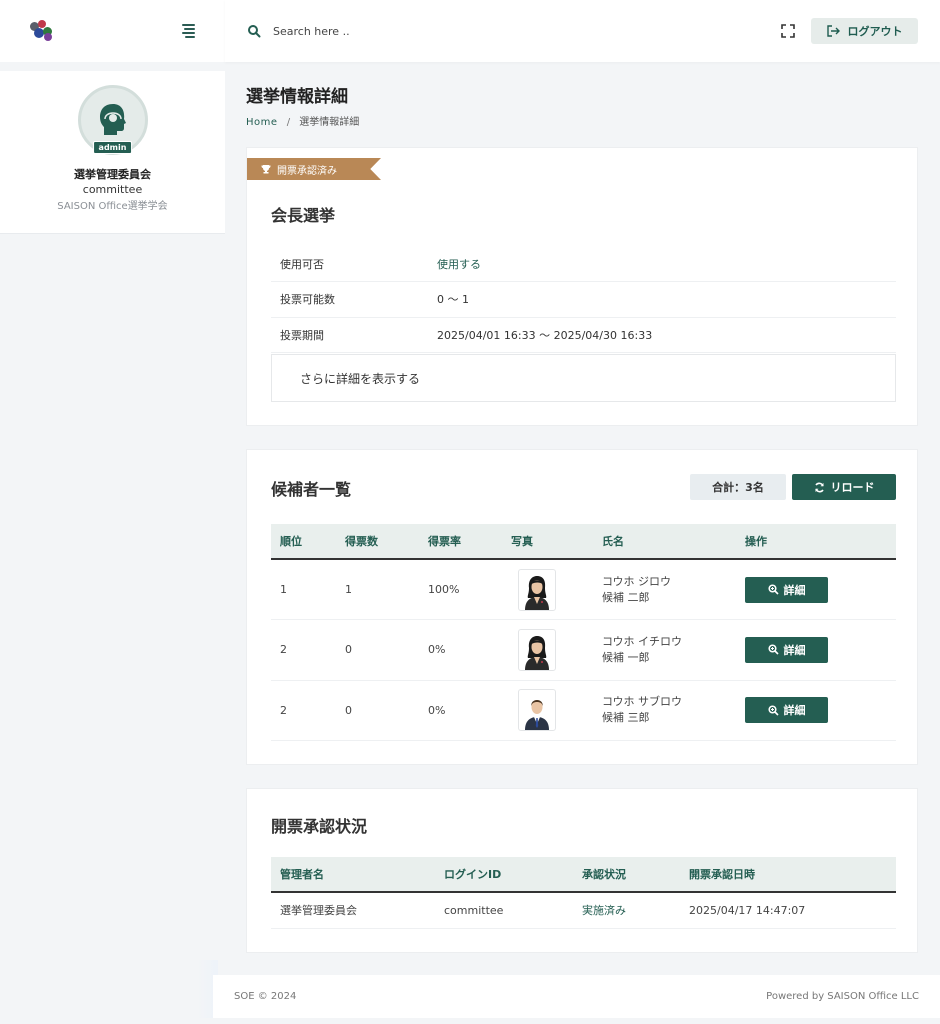 This screenshot has height=1024, width=940. What do you see at coordinates (637, 581) in the screenshot?
I see `candidate-kana: コウホ ジロウ` at bounding box center [637, 581].